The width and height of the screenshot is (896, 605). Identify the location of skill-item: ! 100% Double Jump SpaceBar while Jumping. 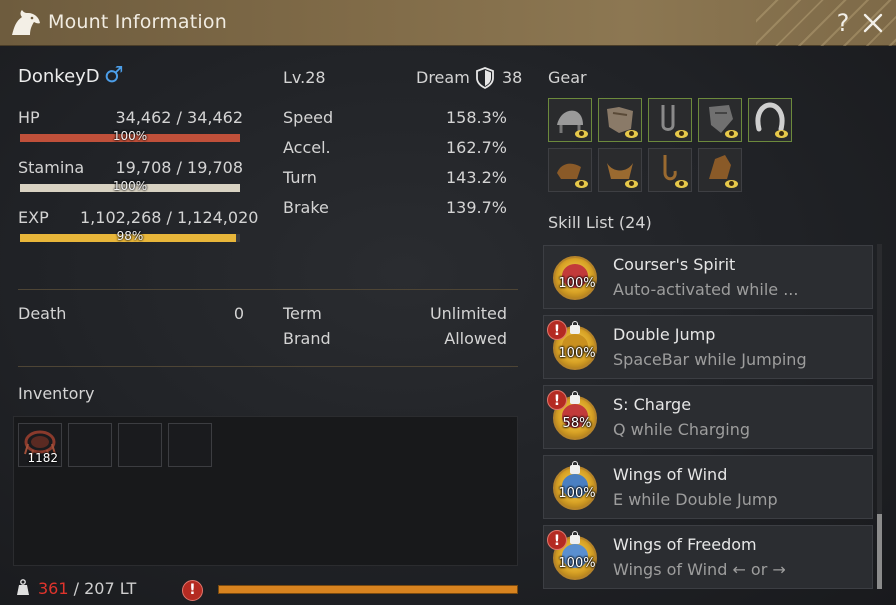
(708, 347).